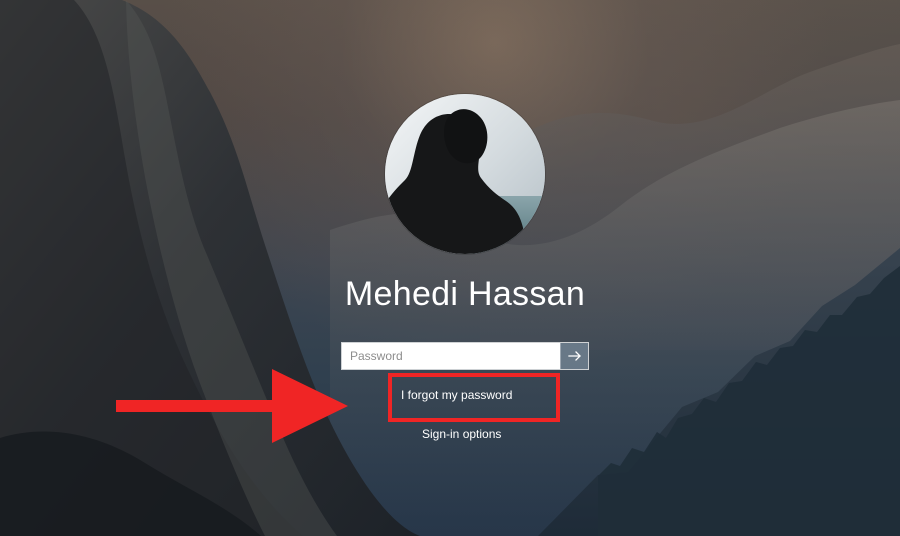 The image size is (900, 536). What do you see at coordinates (461, 434) in the screenshot?
I see `sign-in-options-link: Sign-in options` at bounding box center [461, 434].